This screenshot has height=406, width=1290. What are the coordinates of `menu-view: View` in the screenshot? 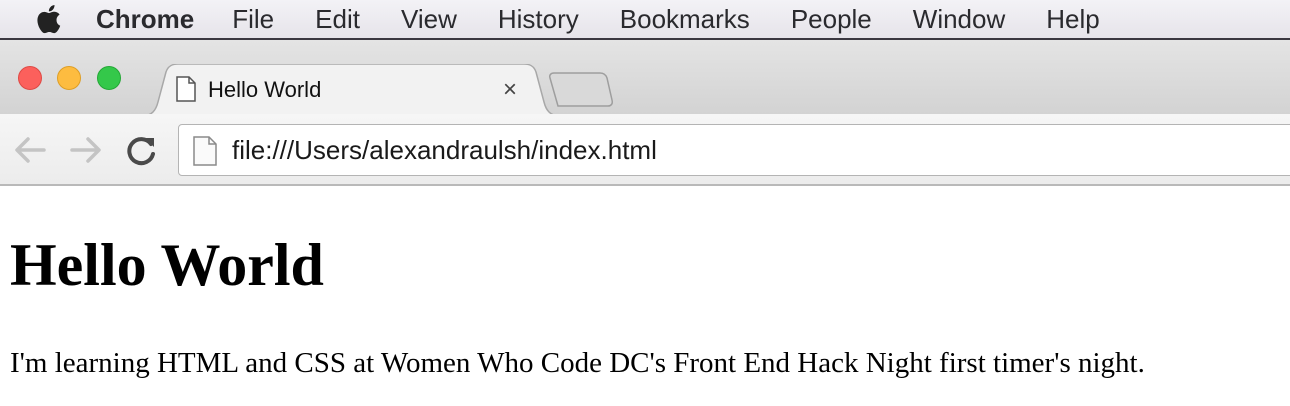 It's located at (429, 19).